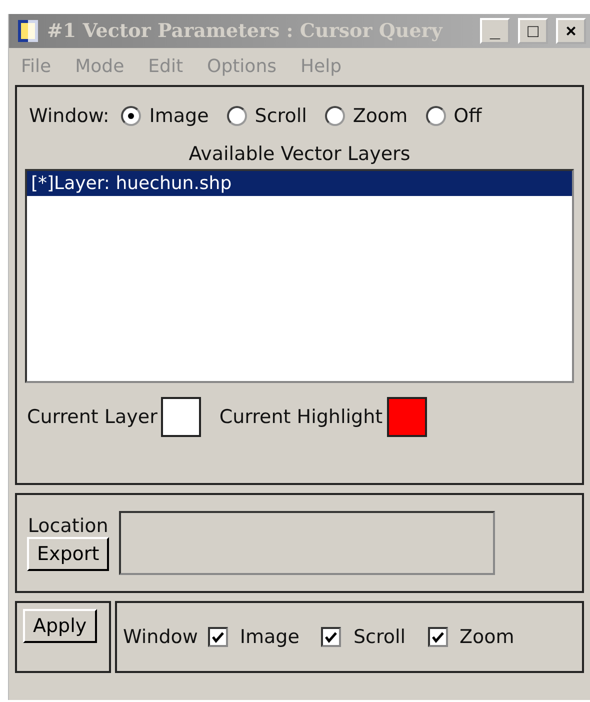 The height and width of the screenshot is (702, 590). Describe the element at coordinates (379, 637) in the screenshot. I see `checkbox-label: Scroll` at that location.